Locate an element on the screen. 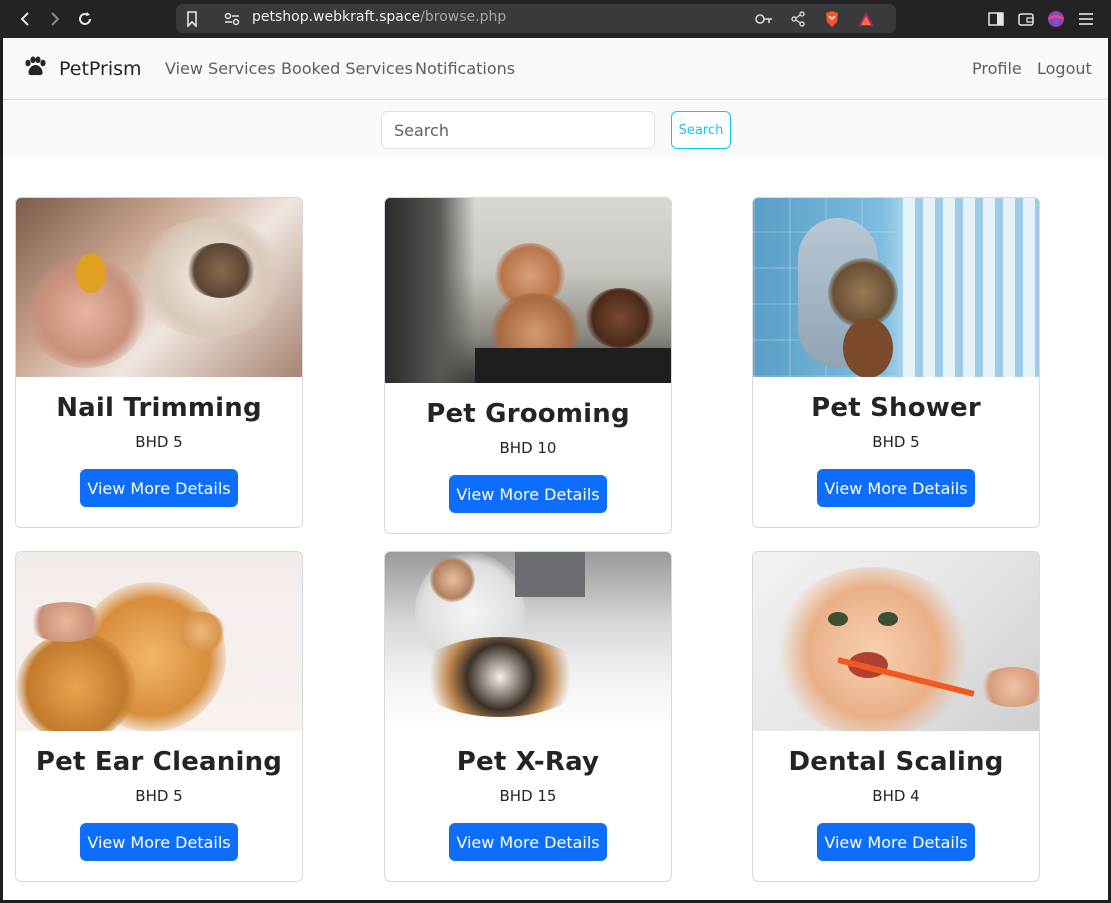 The image size is (1111, 903). site-settings-icon is located at coordinates (232, 19).